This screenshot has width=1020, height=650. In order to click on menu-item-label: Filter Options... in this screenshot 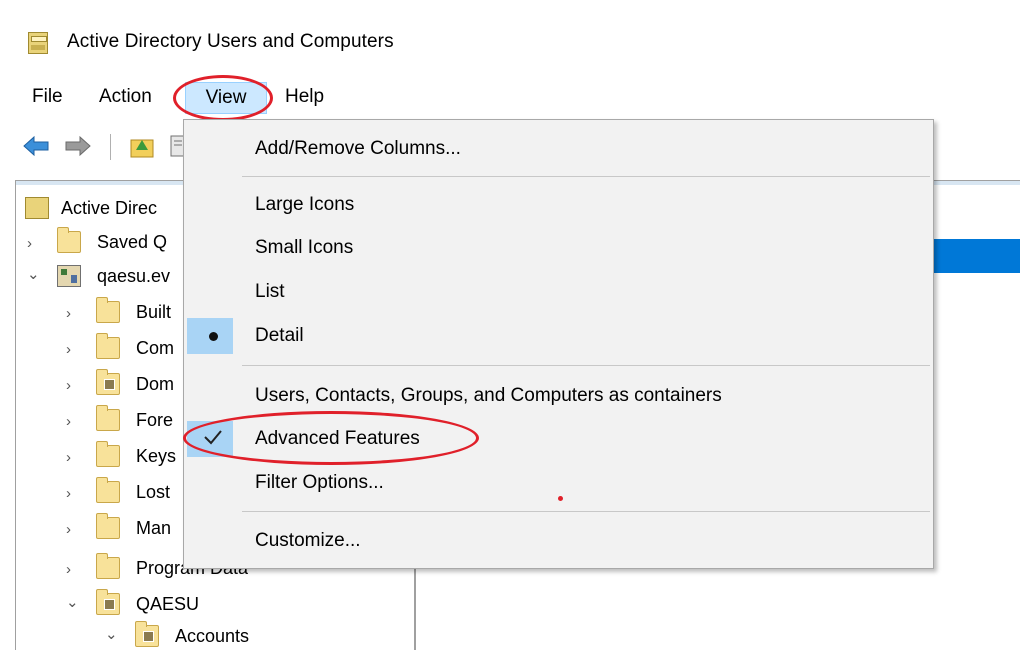, I will do `click(319, 482)`.